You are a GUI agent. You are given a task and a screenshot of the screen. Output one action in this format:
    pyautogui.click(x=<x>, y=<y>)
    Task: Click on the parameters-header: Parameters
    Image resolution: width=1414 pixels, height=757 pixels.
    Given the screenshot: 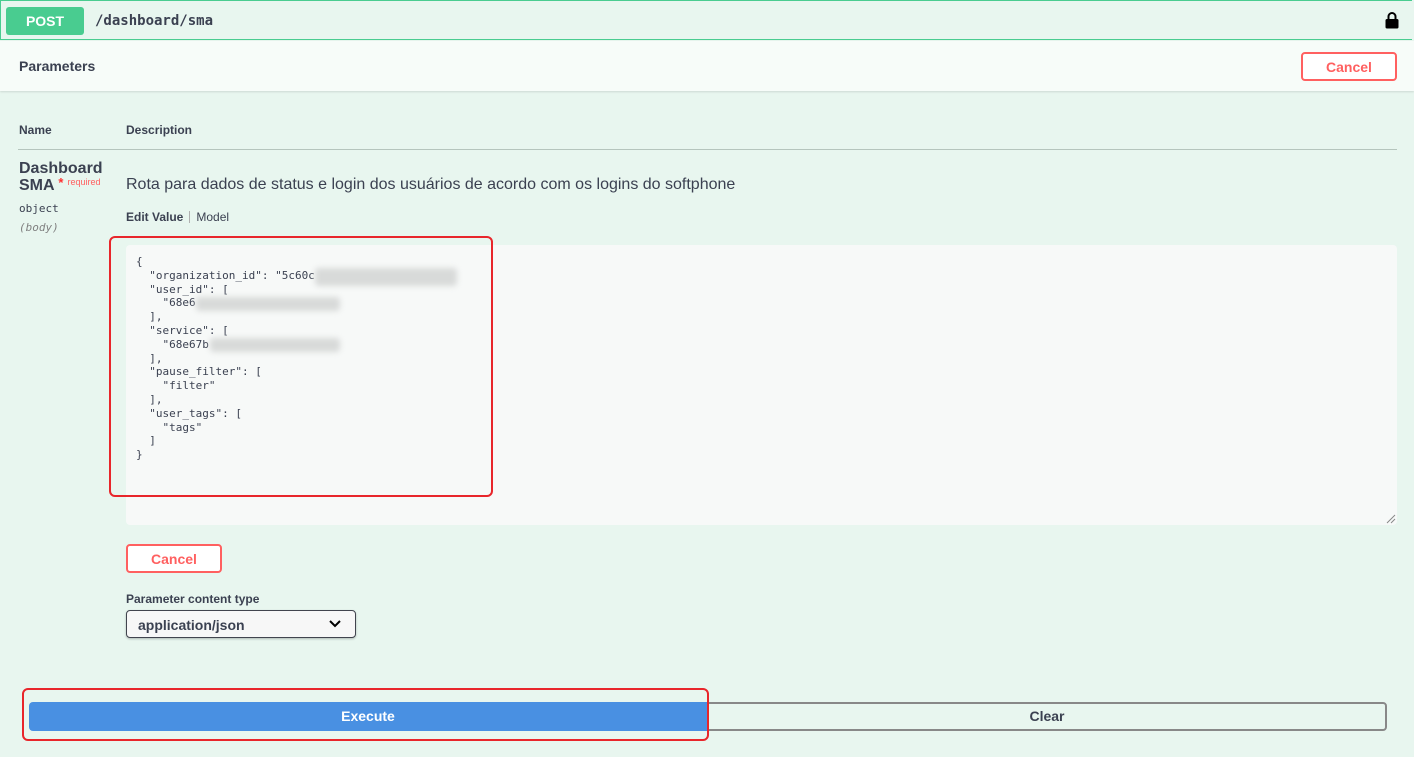 What is the action you would take?
    pyautogui.click(x=707, y=66)
    